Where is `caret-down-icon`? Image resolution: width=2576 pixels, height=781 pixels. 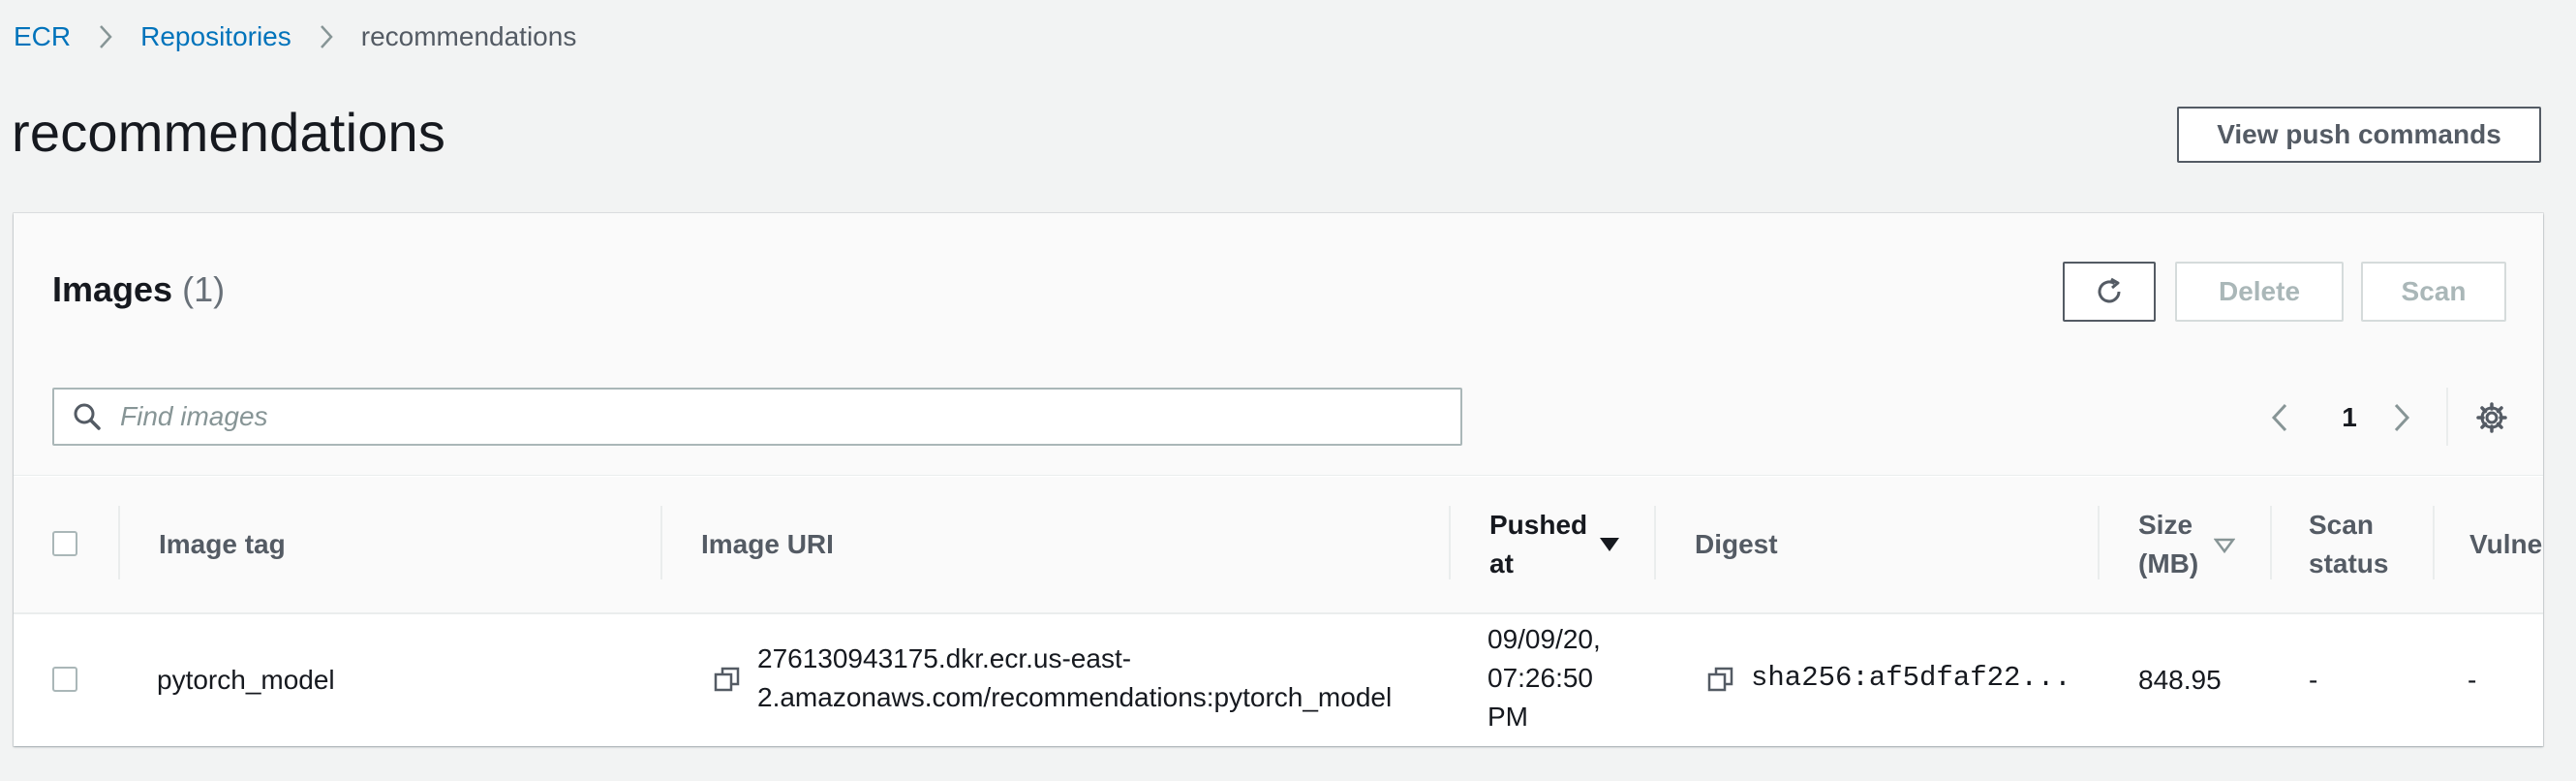 caret-down-icon is located at coordinates (1609, 544).